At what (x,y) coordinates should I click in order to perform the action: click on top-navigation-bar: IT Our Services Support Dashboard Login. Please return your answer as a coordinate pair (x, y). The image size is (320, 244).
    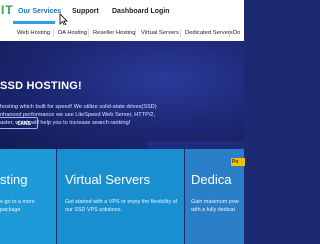
    Looking at the image, I should click on (122, 13).